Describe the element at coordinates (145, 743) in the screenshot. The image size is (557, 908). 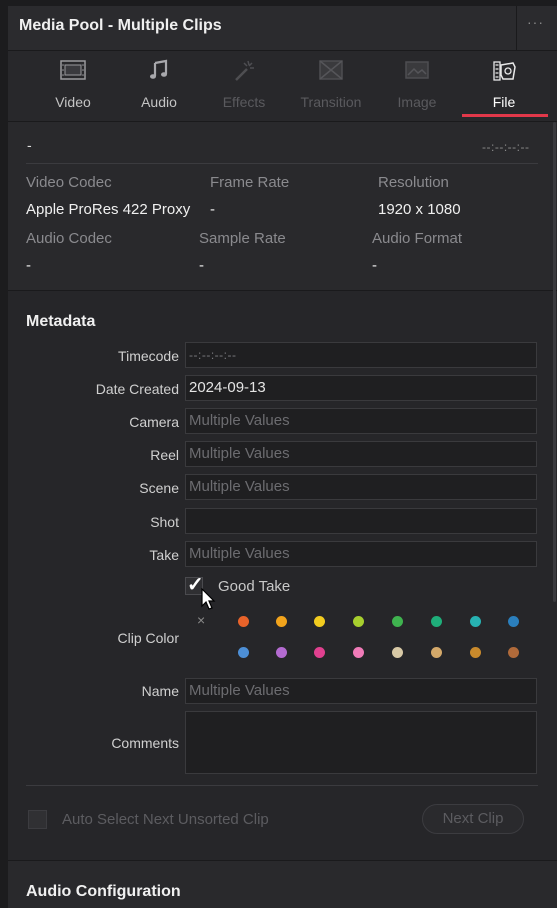
I see `comments-label: Comments` at that location.